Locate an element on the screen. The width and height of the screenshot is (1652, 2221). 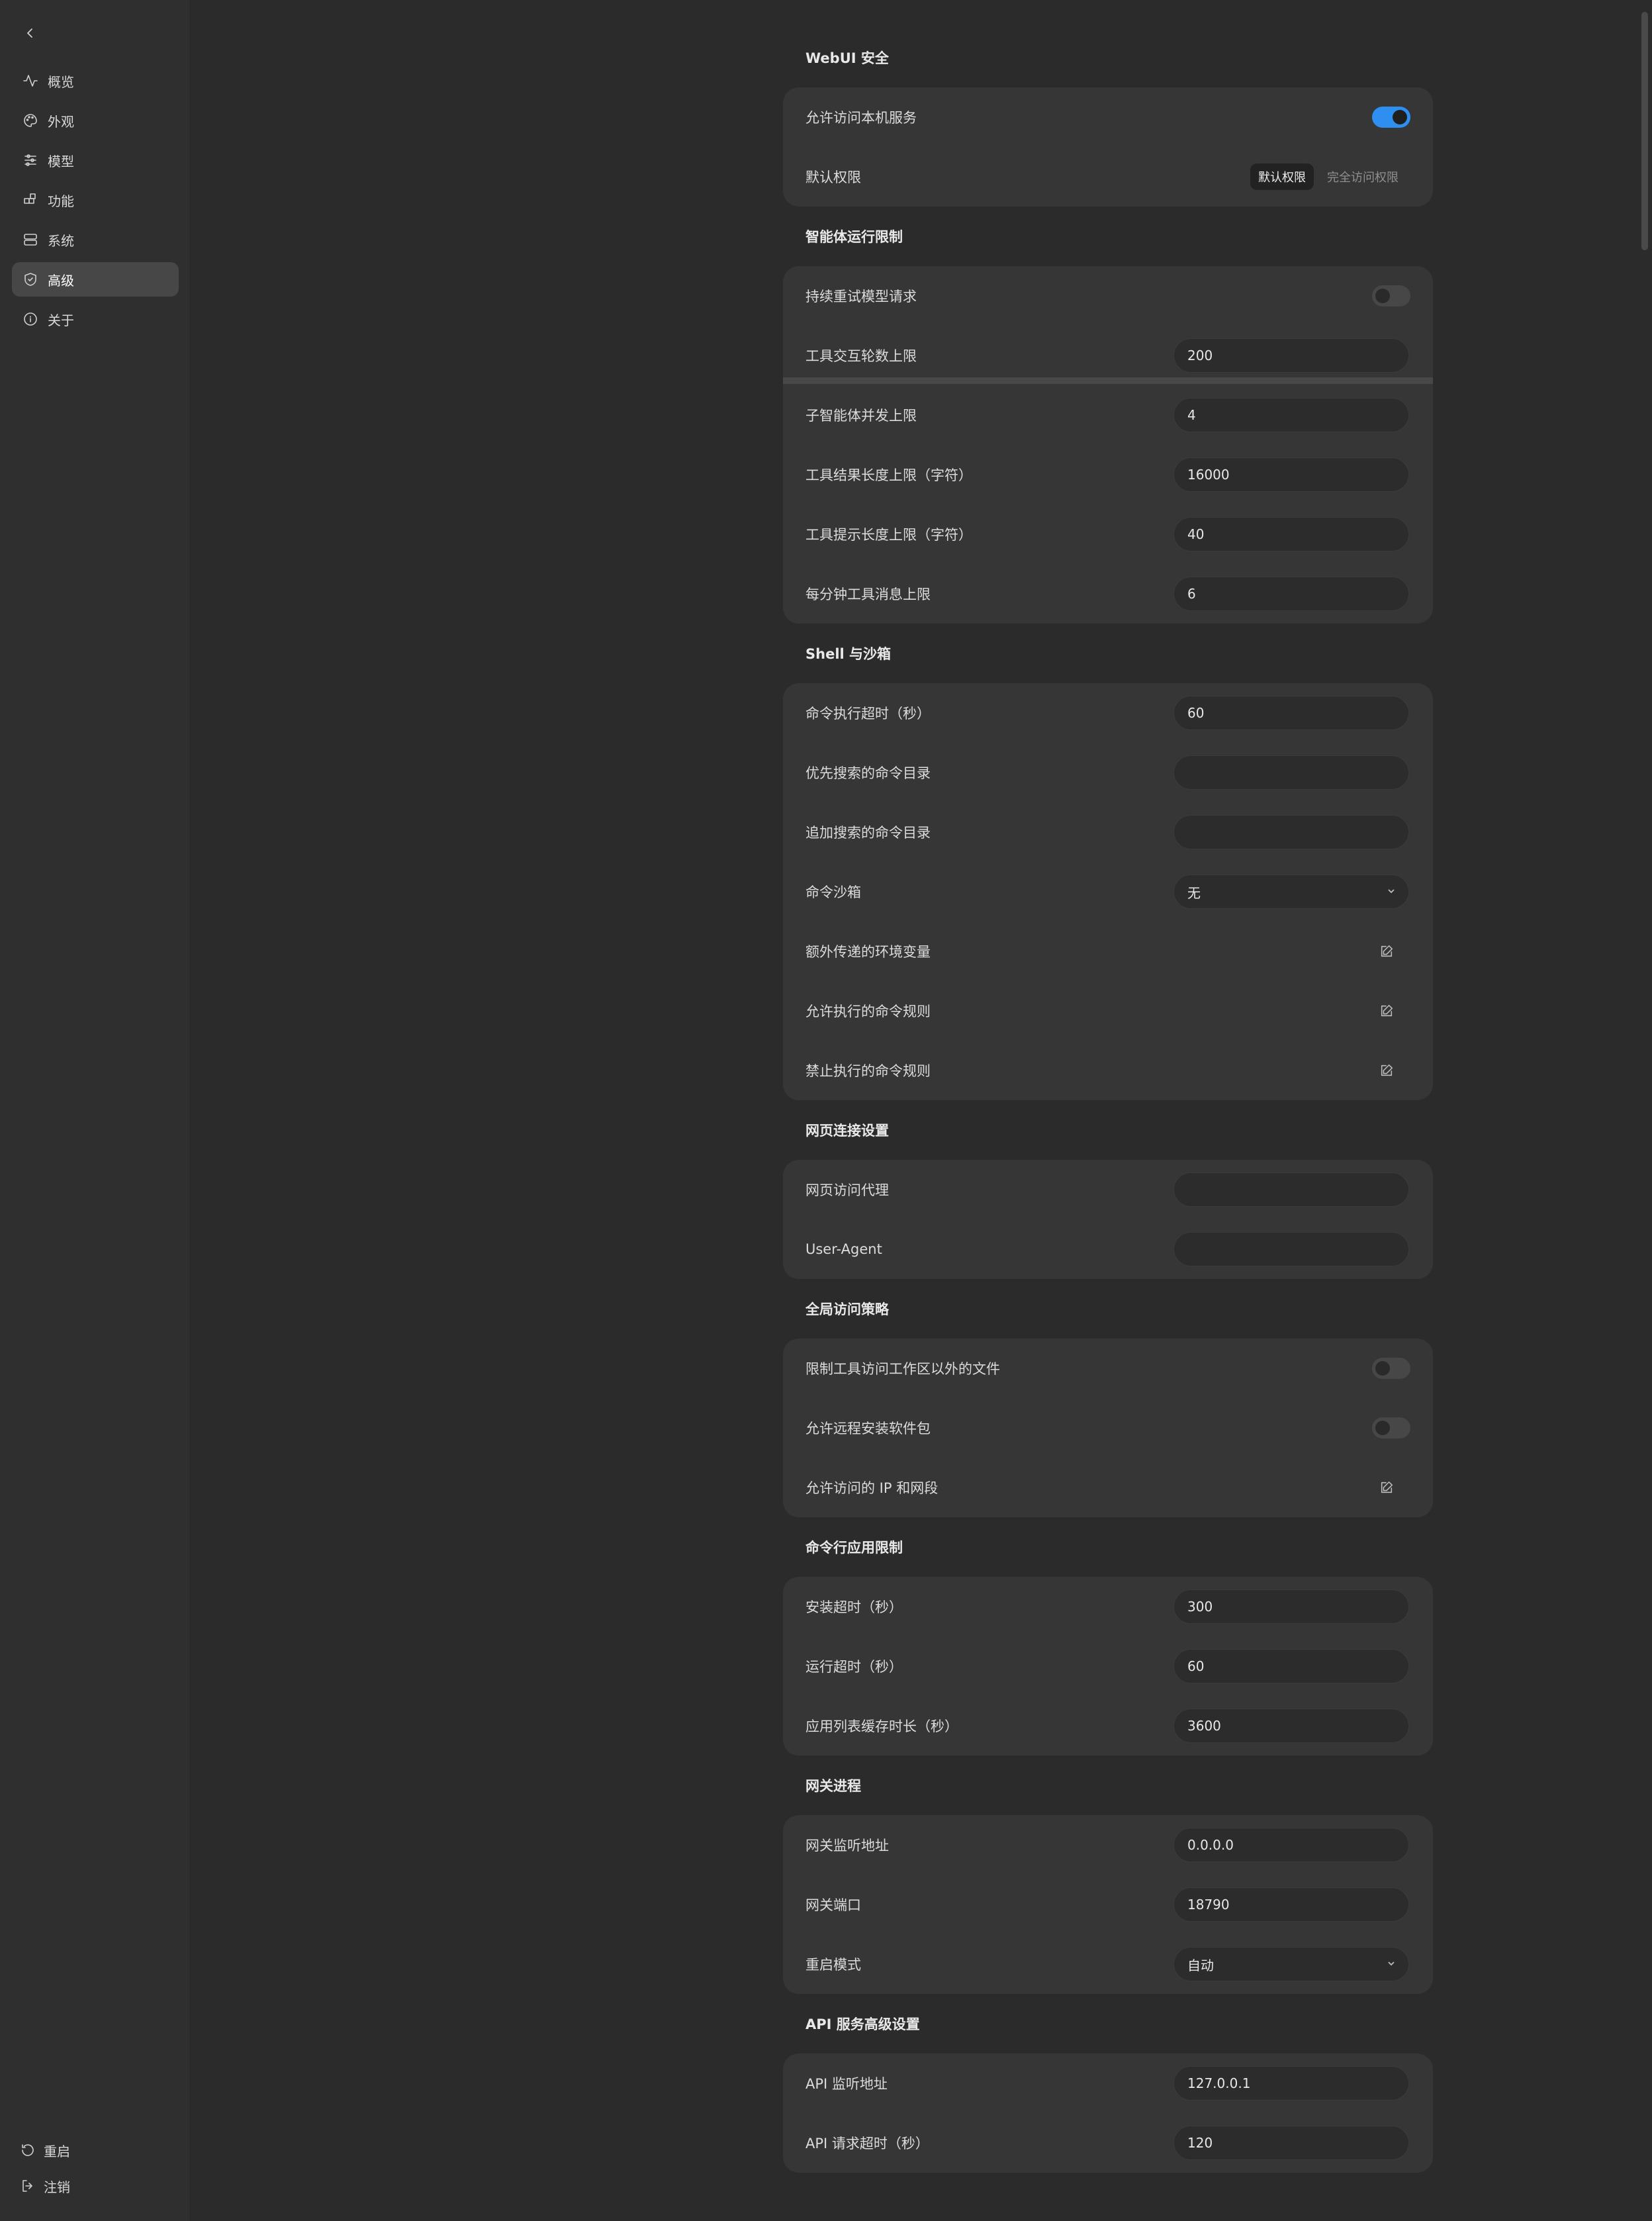
row-label: 重启模式 is located at coordinates (833, 1965).